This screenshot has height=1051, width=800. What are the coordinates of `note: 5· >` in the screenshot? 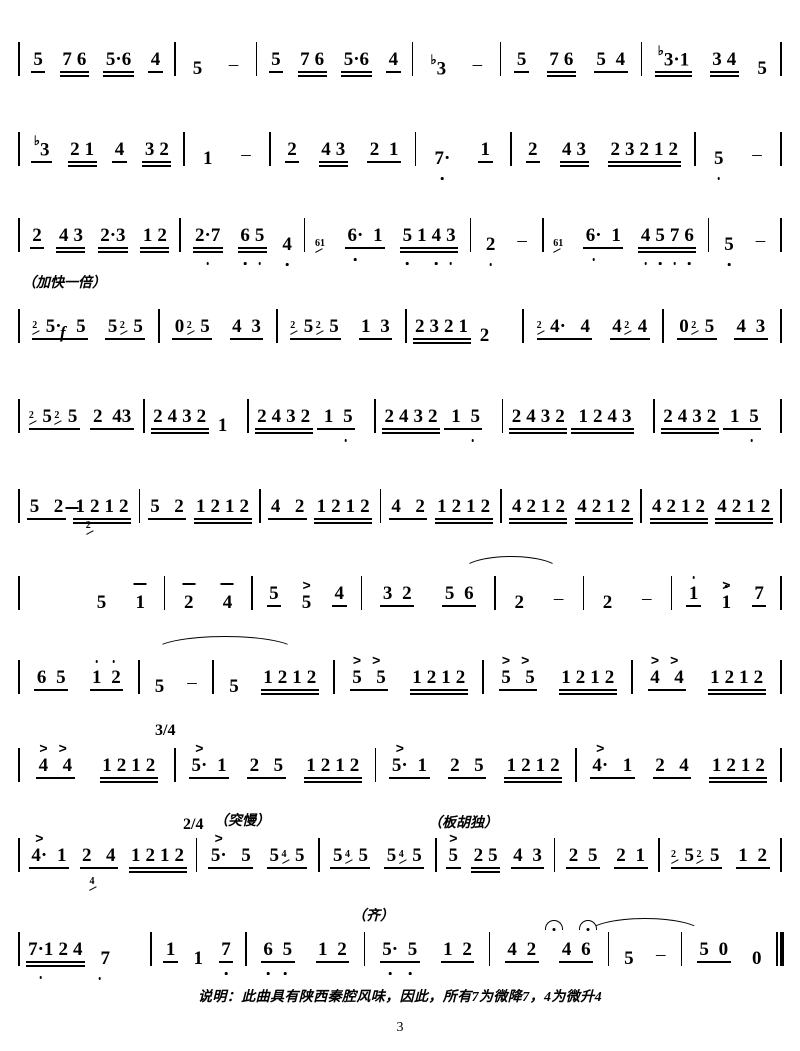 It's located at (199, 758).